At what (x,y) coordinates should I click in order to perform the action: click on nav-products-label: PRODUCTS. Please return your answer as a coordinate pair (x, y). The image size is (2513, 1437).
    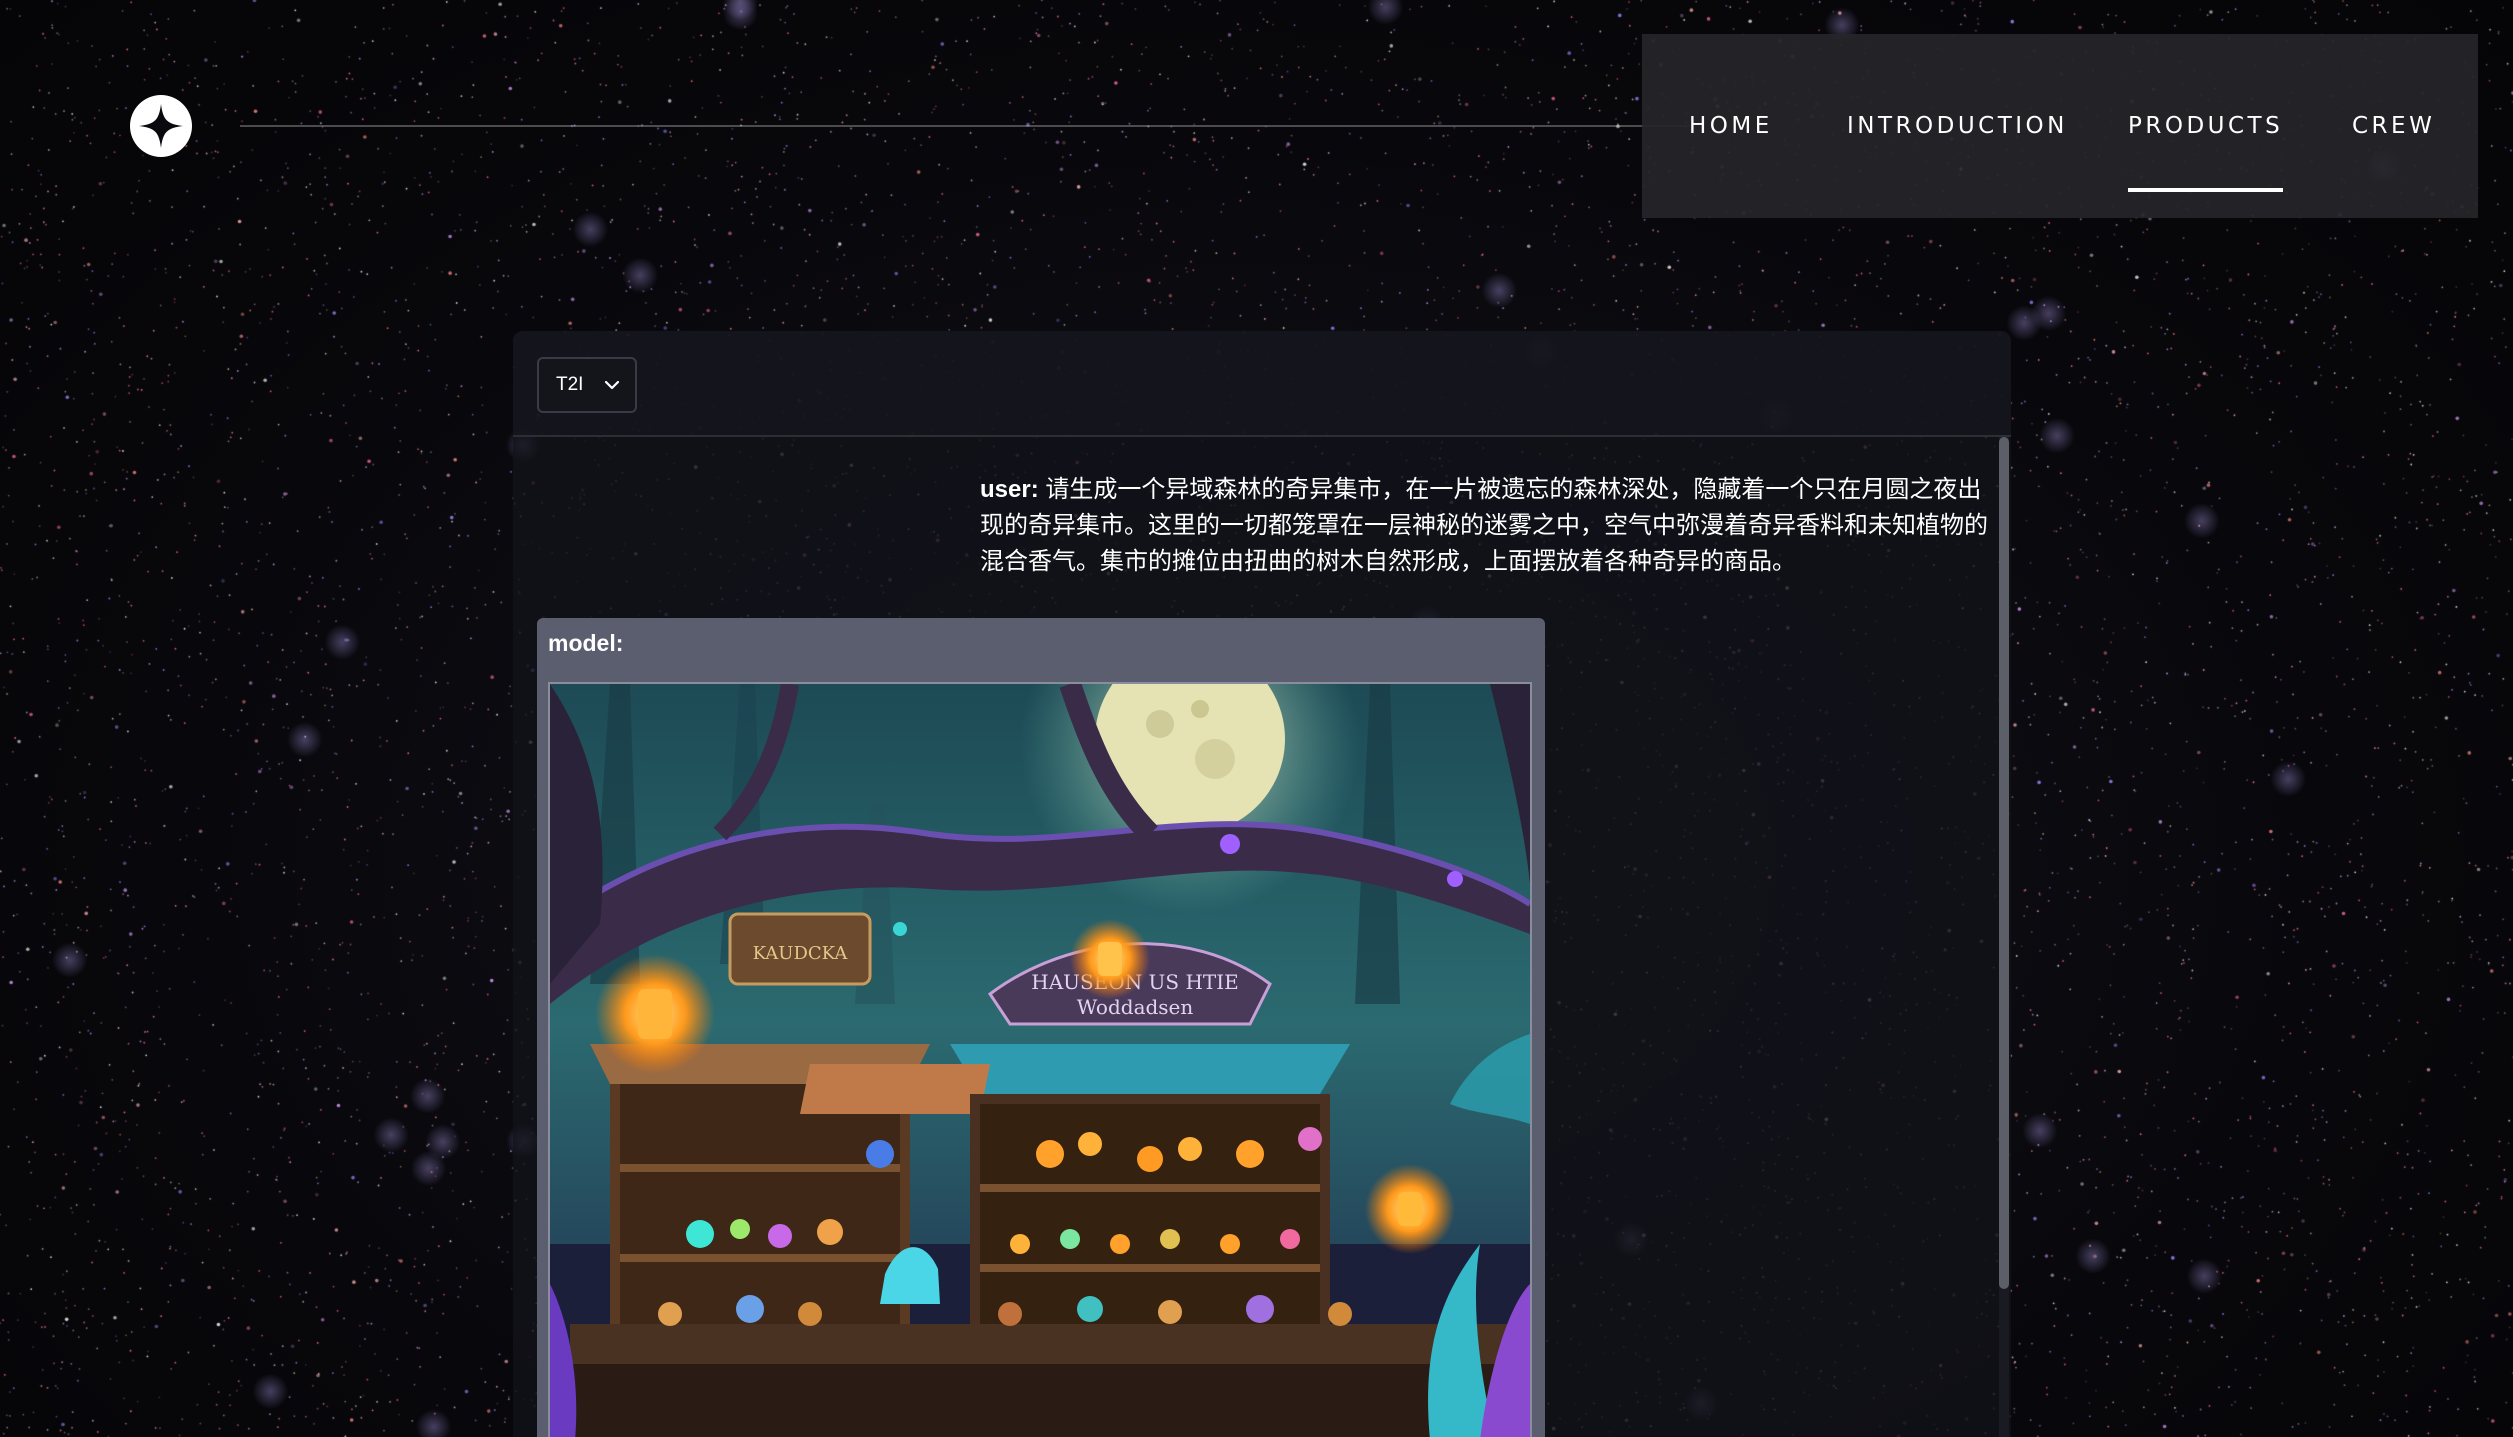
    Looking at the image, I should click on (2206, 126).